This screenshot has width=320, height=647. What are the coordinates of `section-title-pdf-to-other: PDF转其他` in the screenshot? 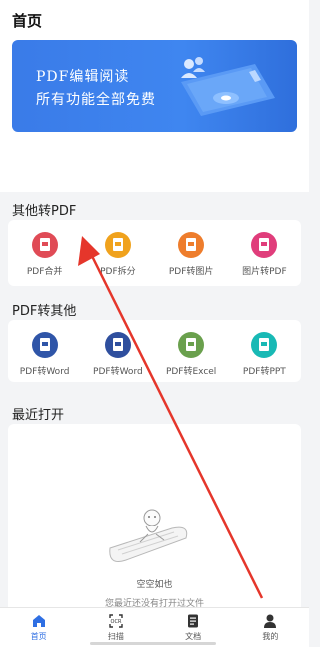 It's located at (44, 311).